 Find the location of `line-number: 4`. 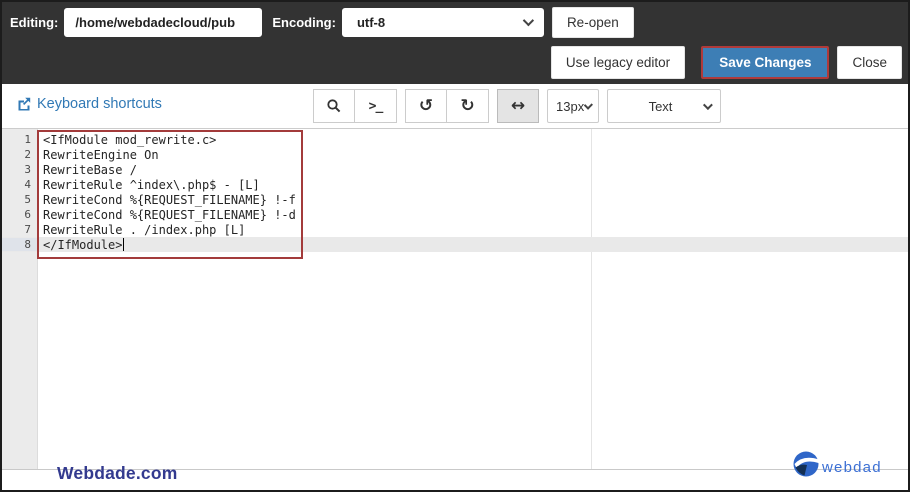

line-number: 4 is located at coordinates (27, 184).